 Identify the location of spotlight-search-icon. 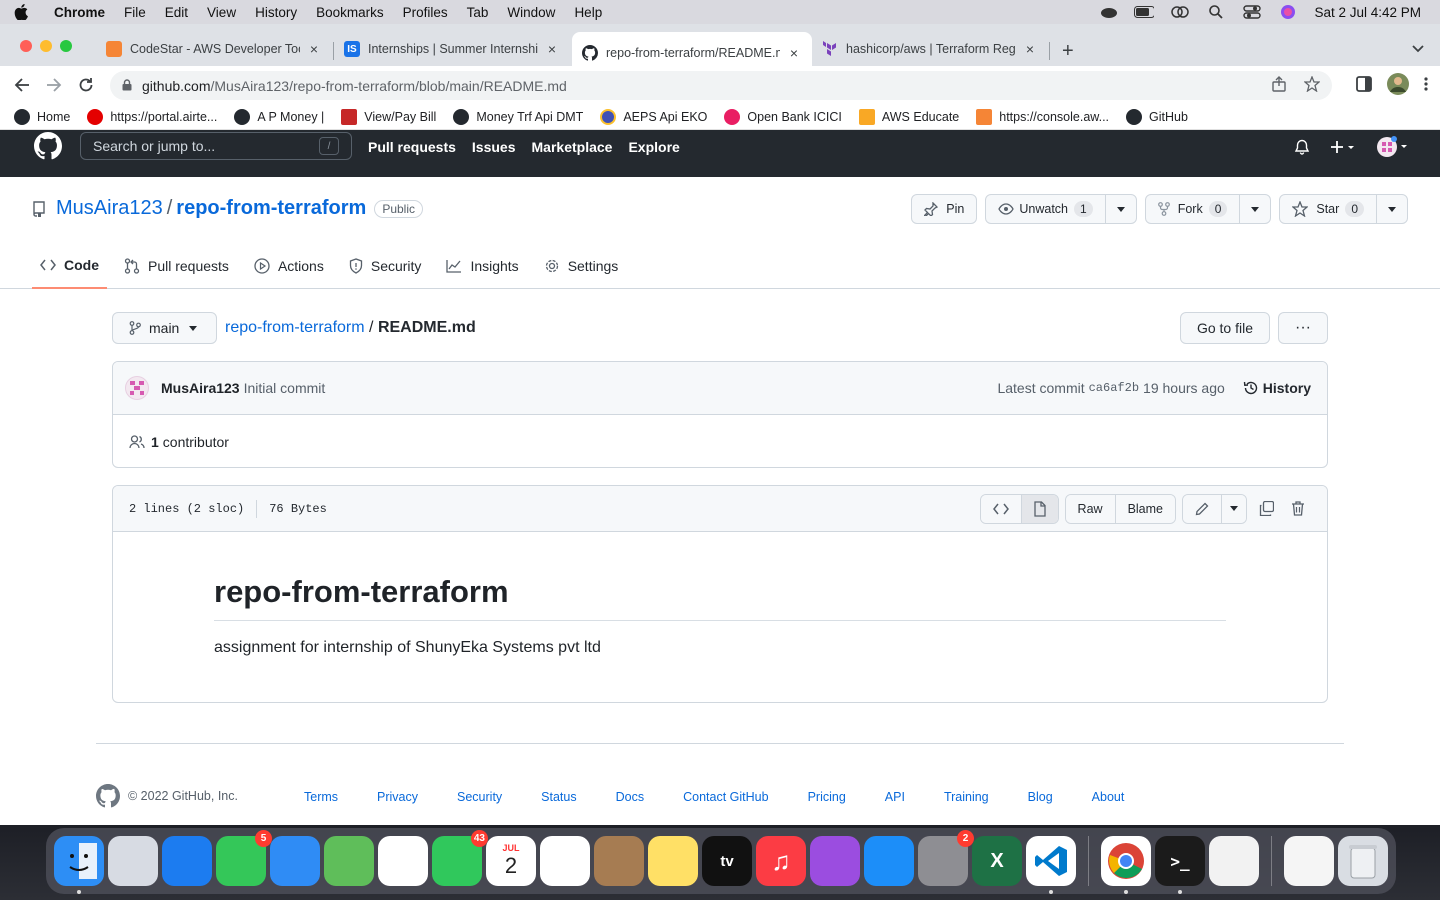
(1216, 12).